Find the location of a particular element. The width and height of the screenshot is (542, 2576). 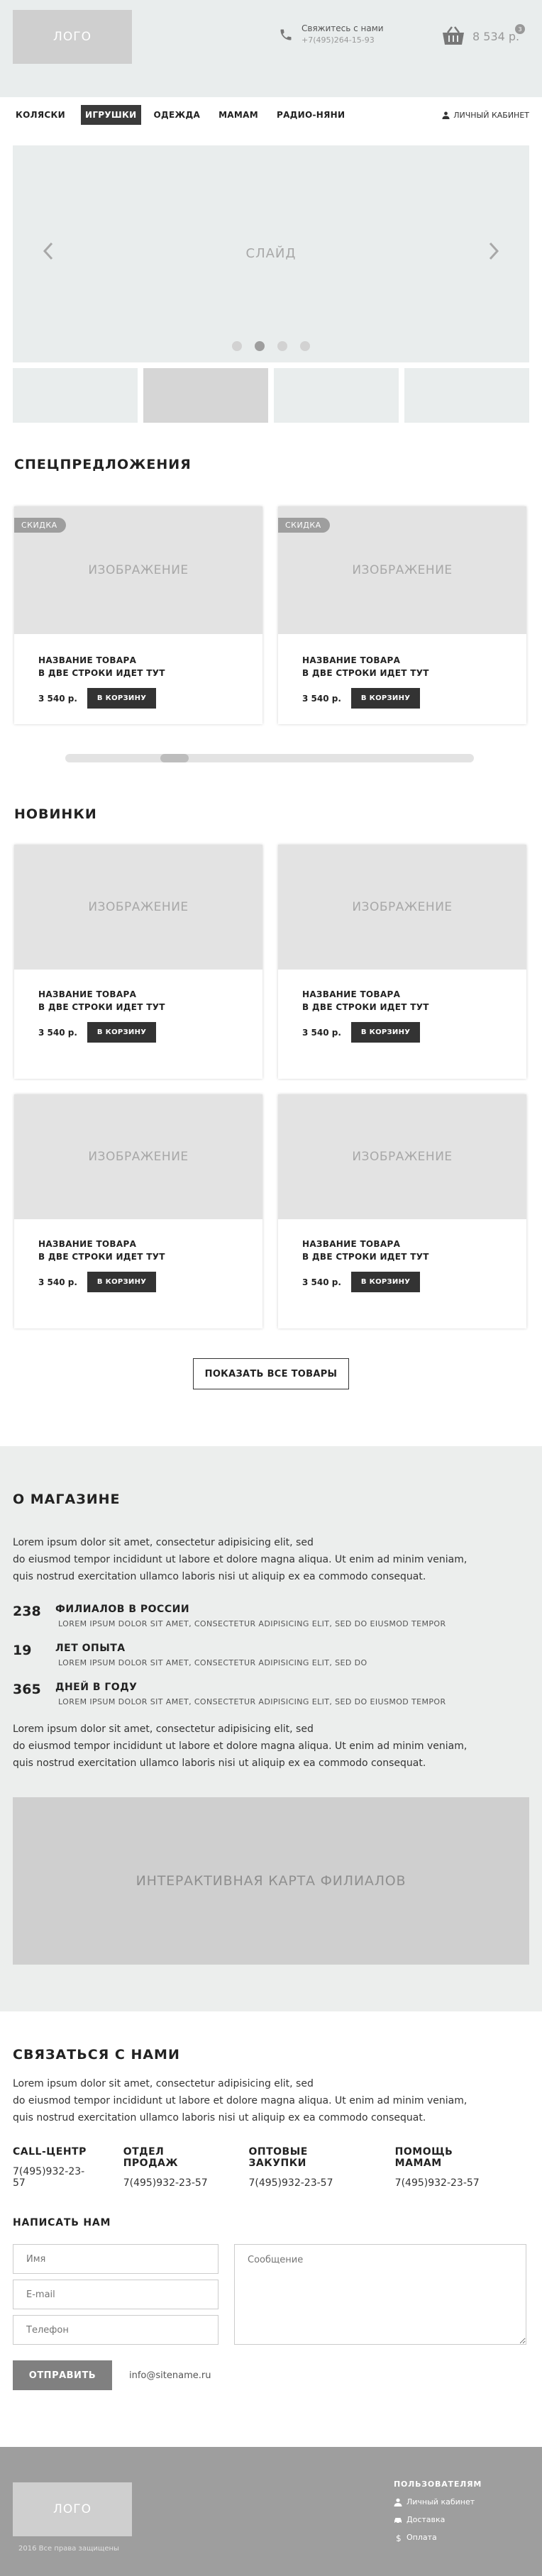

dollar-icon: $ is located at coordinates (399, 2537).